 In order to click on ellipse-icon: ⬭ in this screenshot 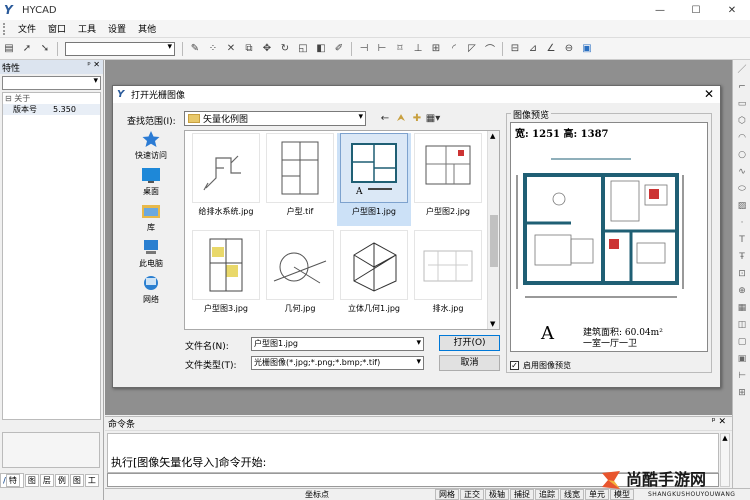, I will do `click(742, 189)`.